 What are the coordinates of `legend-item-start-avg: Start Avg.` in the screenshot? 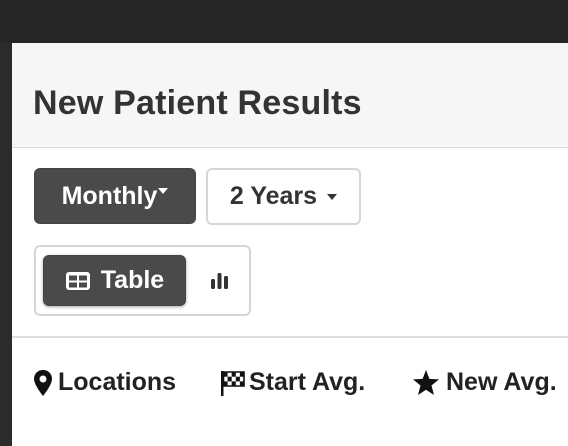 It's located at (293, 382).